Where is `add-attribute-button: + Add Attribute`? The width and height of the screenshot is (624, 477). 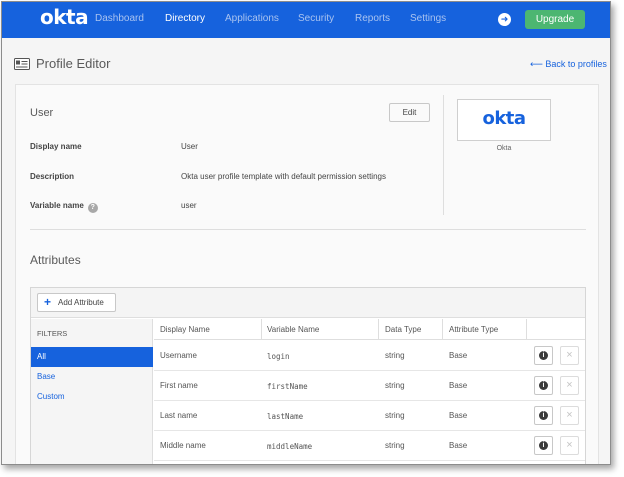 add-attribute-button: + Add Attribute is located at coordinates (76, 302).